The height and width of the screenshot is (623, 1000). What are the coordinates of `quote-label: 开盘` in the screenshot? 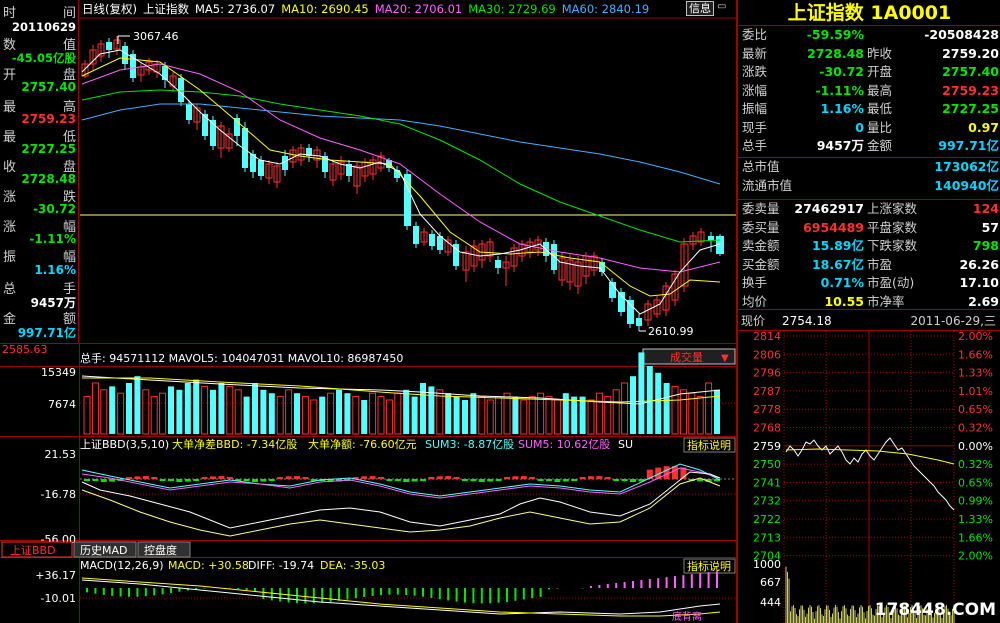 It's located at (880, 71).